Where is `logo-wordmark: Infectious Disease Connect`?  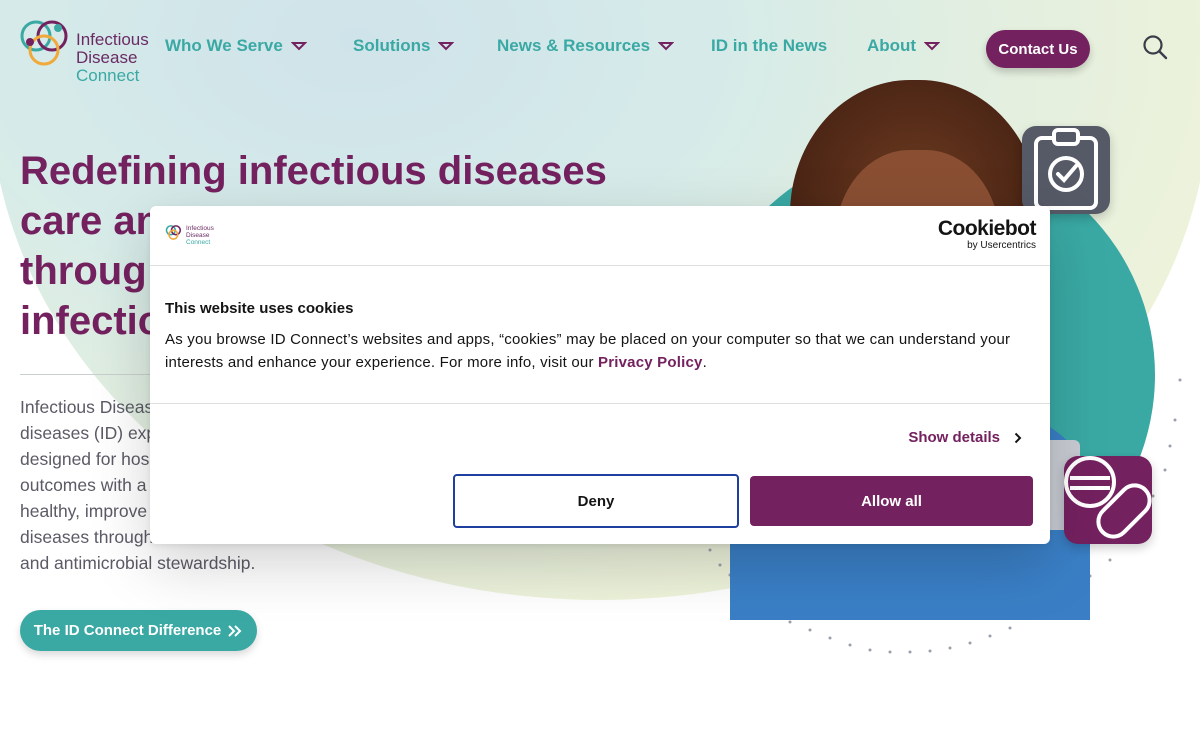
logo-wordmark: Infectious Disease Connect is located at coordinates (112, 58).